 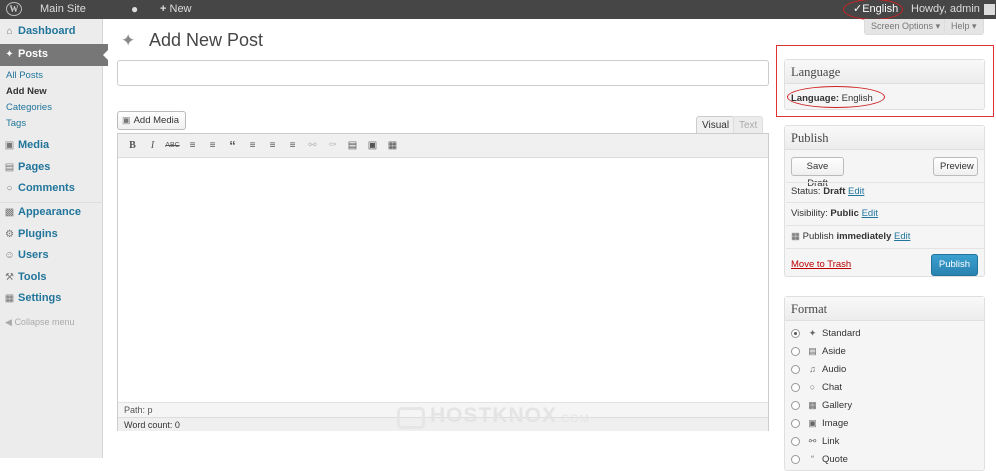 I want to click on page-title: Add New Post, so click(x=206, y=40).